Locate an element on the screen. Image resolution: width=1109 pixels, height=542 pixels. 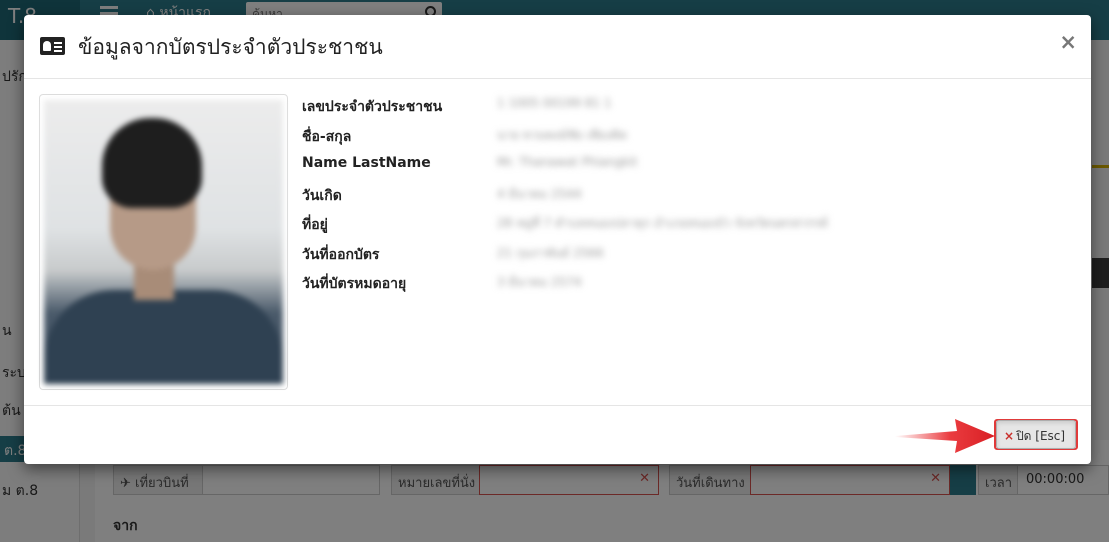
info-label: วันที่ออกบัตร is located at coordinates (341, 254).